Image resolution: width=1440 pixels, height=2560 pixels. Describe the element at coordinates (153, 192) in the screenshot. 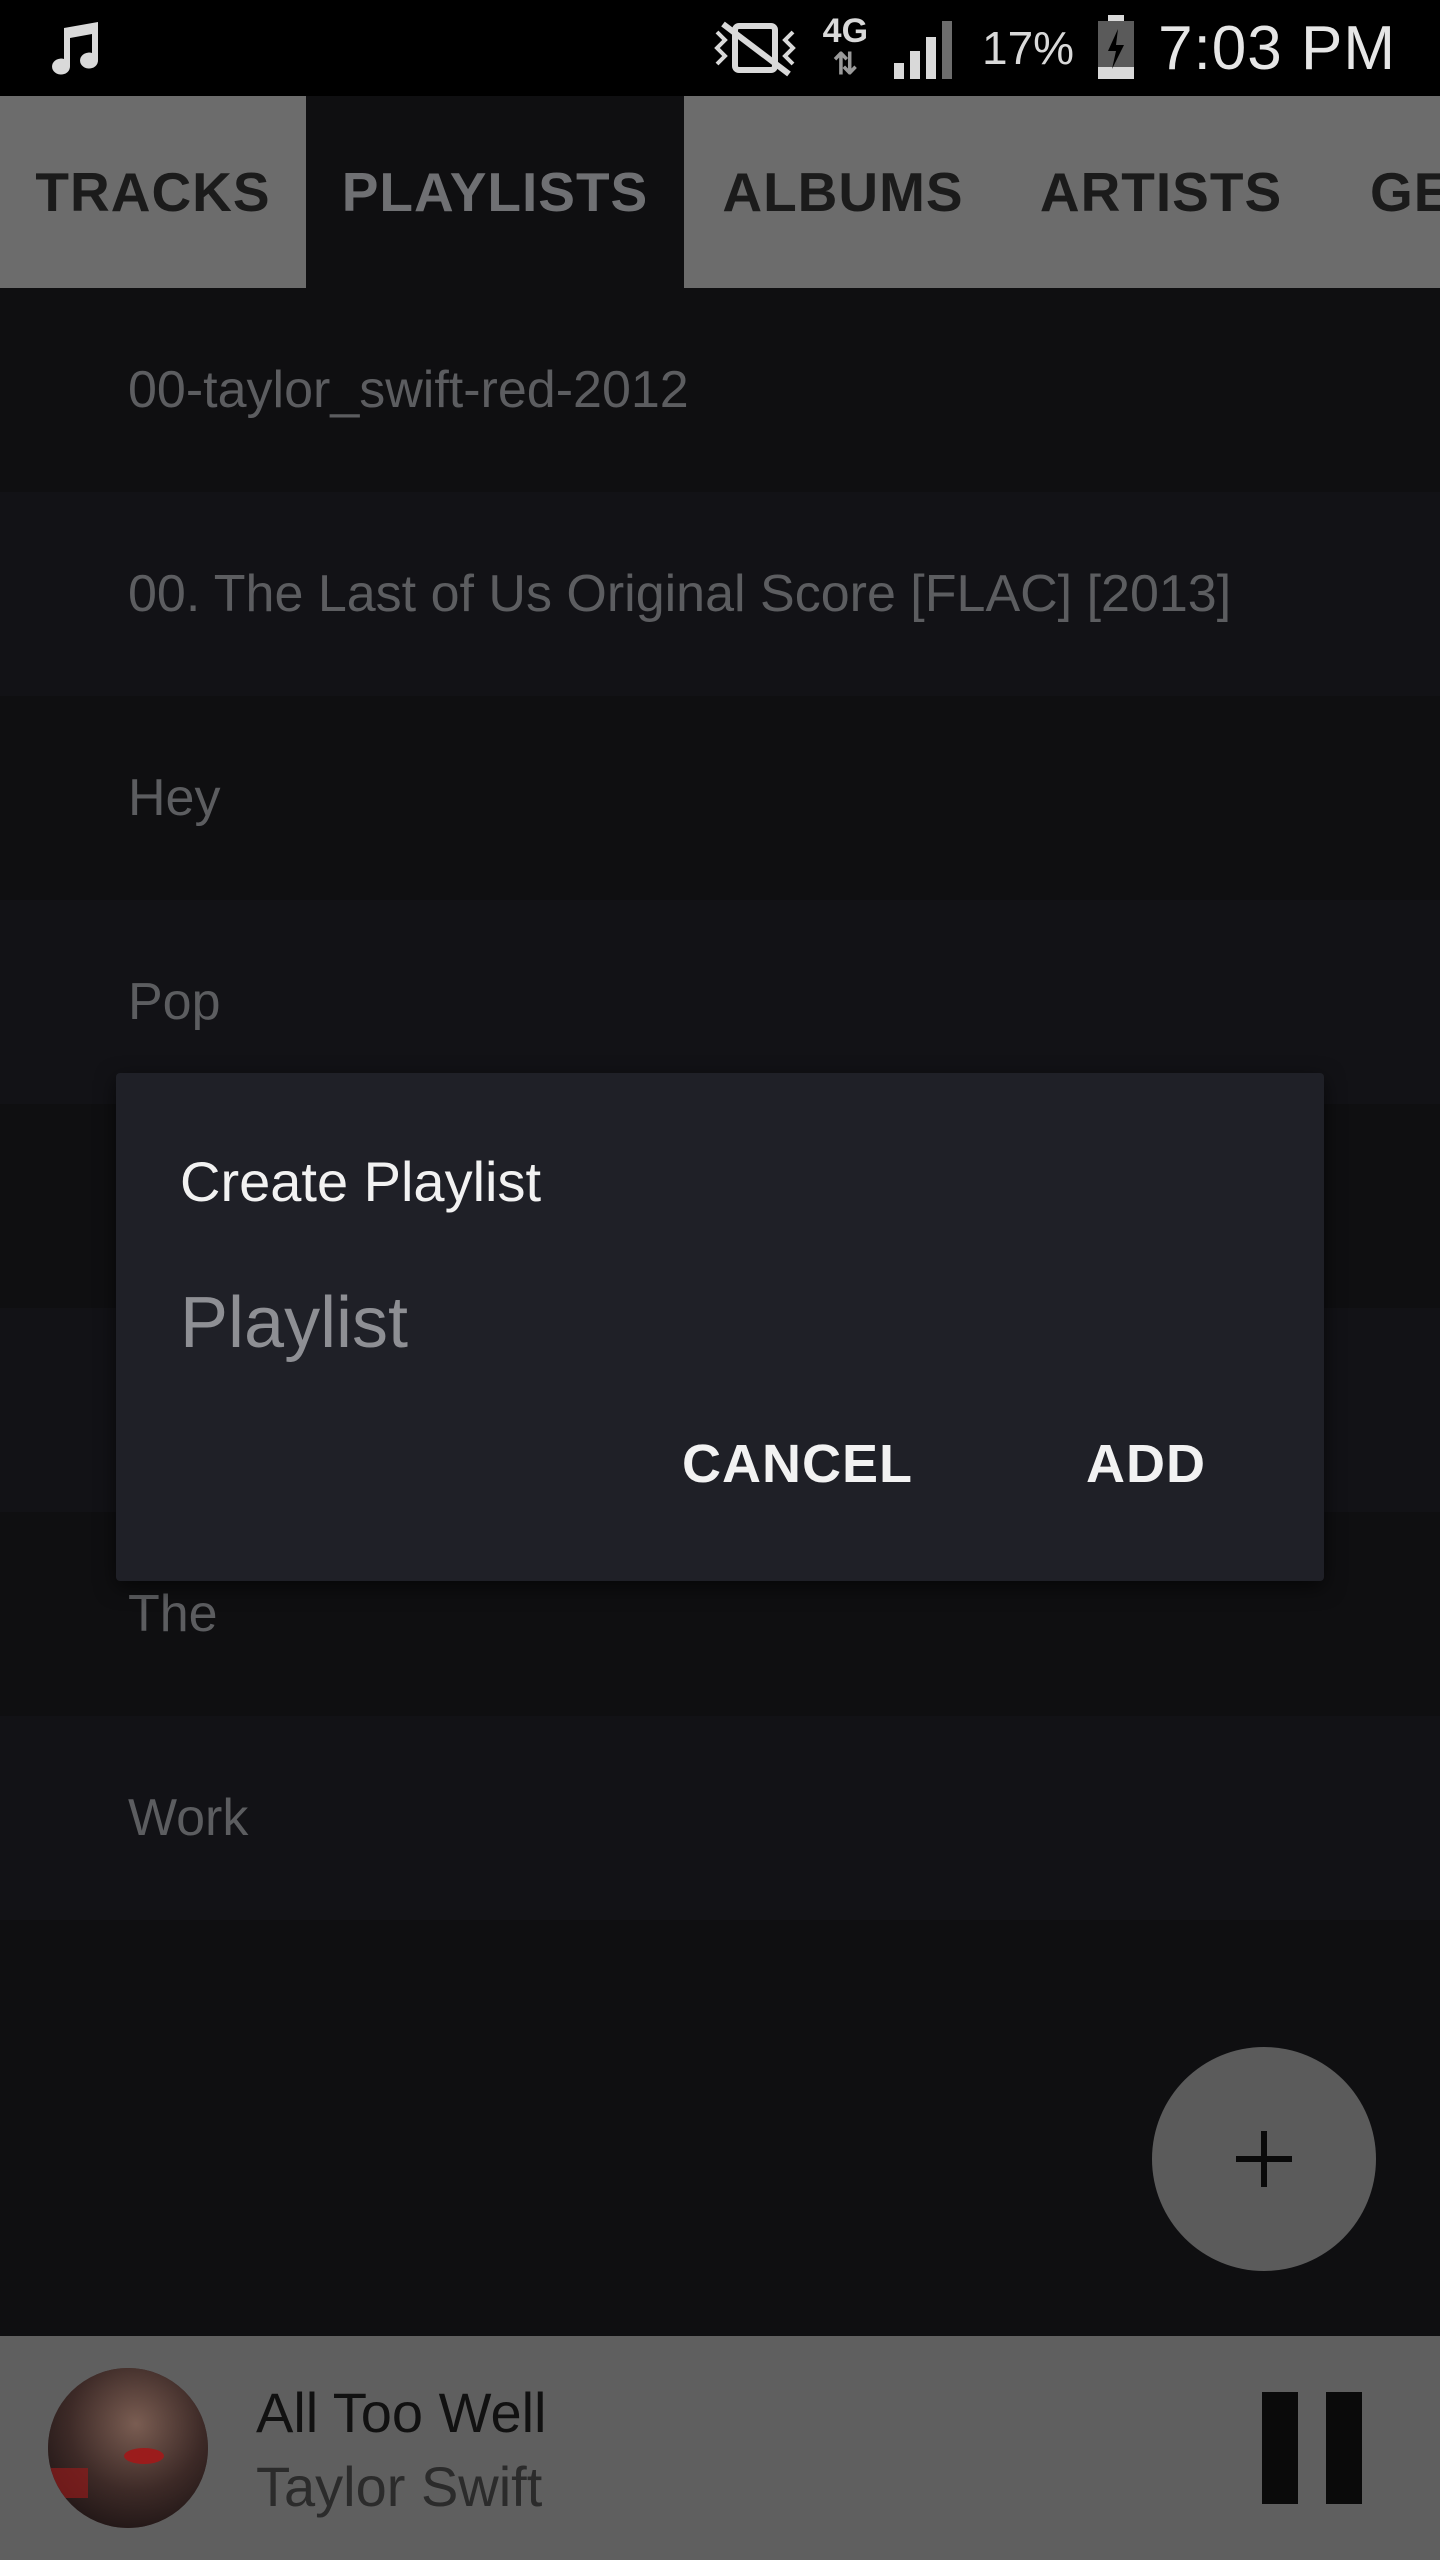

I see `tab-tracks: TRACKS` at that location.